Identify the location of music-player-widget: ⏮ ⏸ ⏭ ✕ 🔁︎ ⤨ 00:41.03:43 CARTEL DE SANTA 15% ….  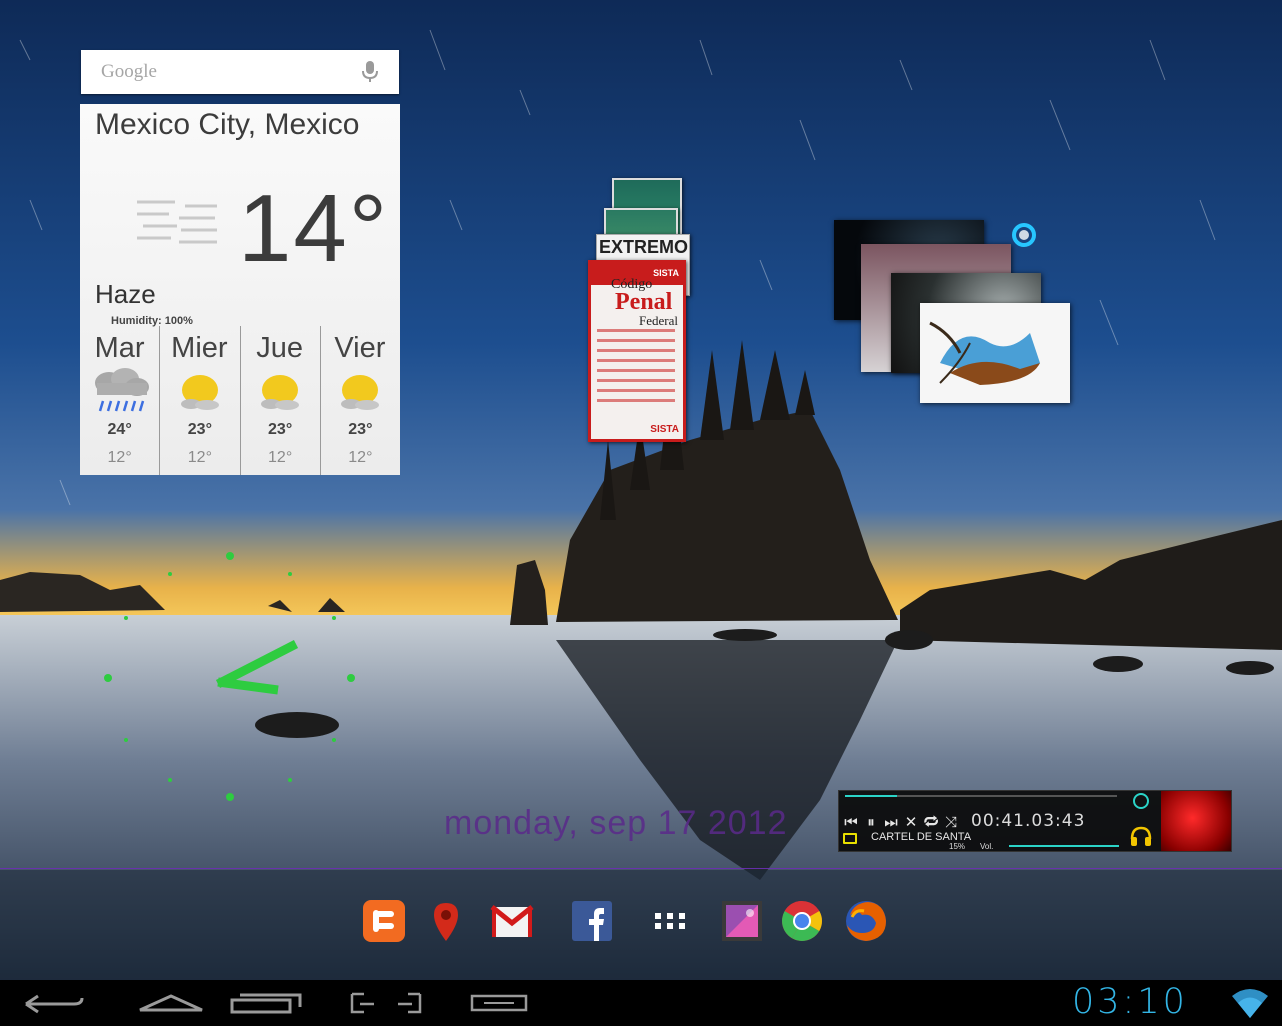
(1035, 821).